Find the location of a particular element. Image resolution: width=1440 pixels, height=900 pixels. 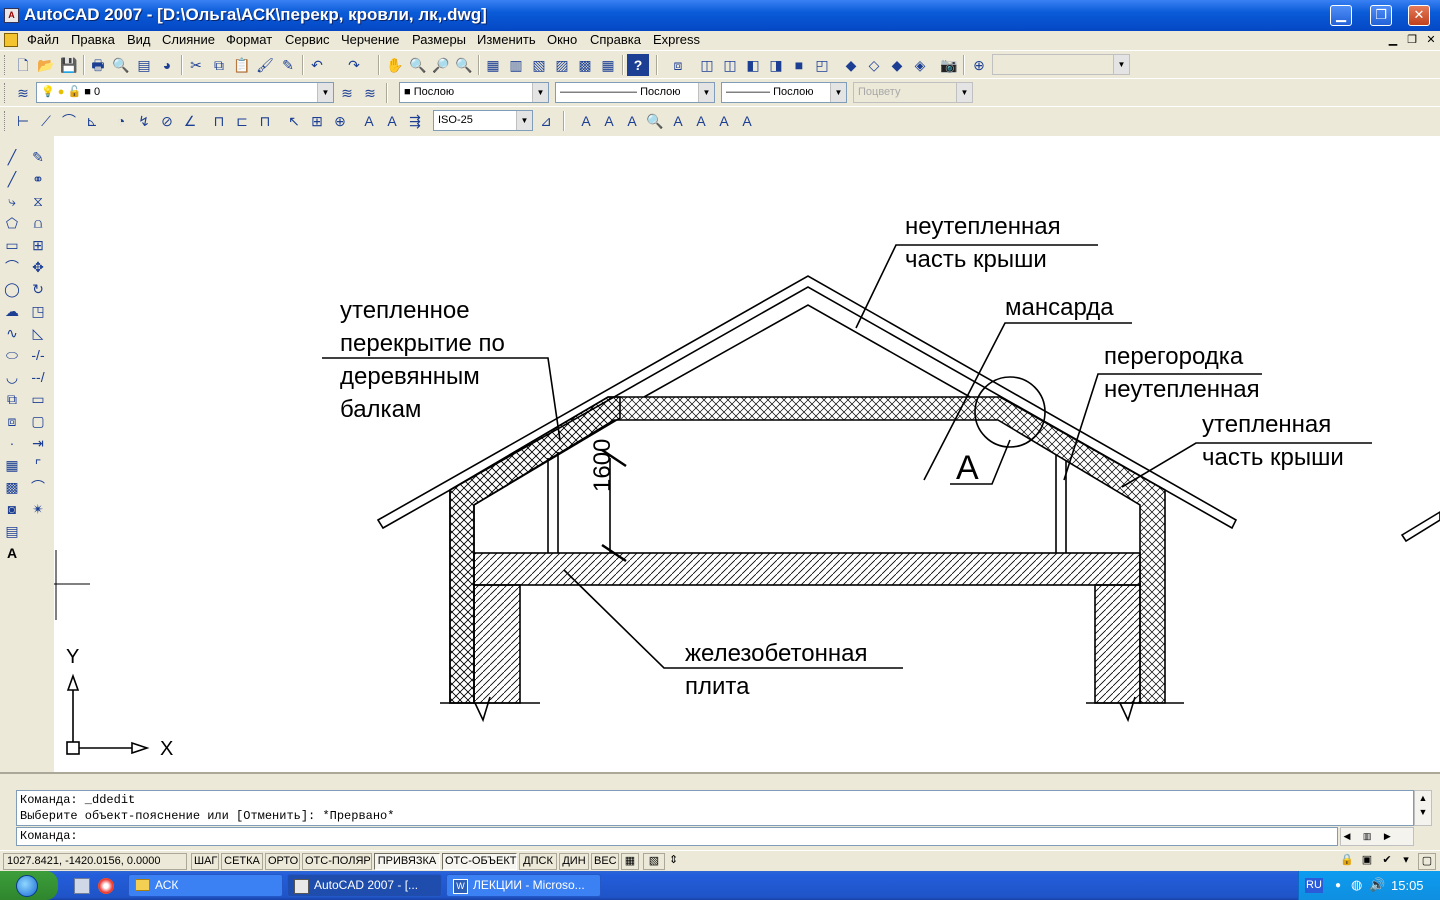

command-input: Команда: is located at coordinates (677, 836).